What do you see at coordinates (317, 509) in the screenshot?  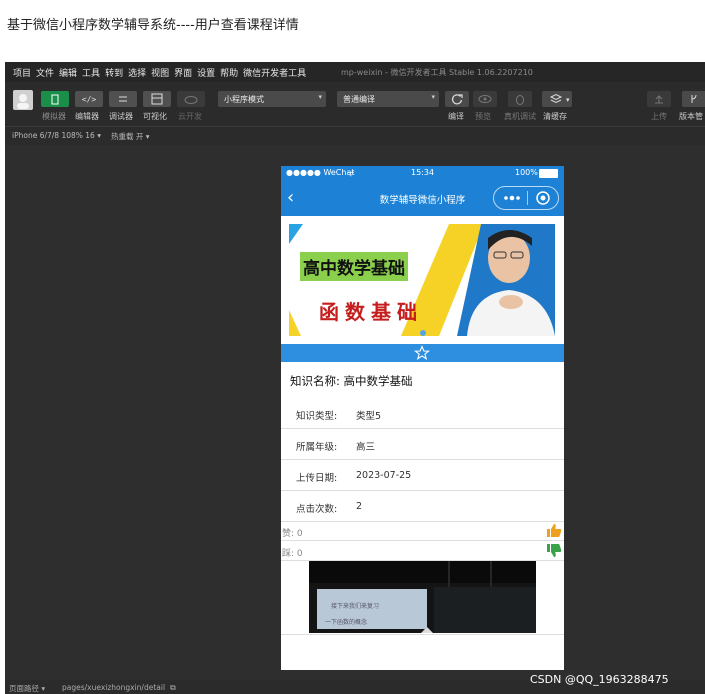 I see `info-label: 点击次数:` at bounding box center [317, 509].